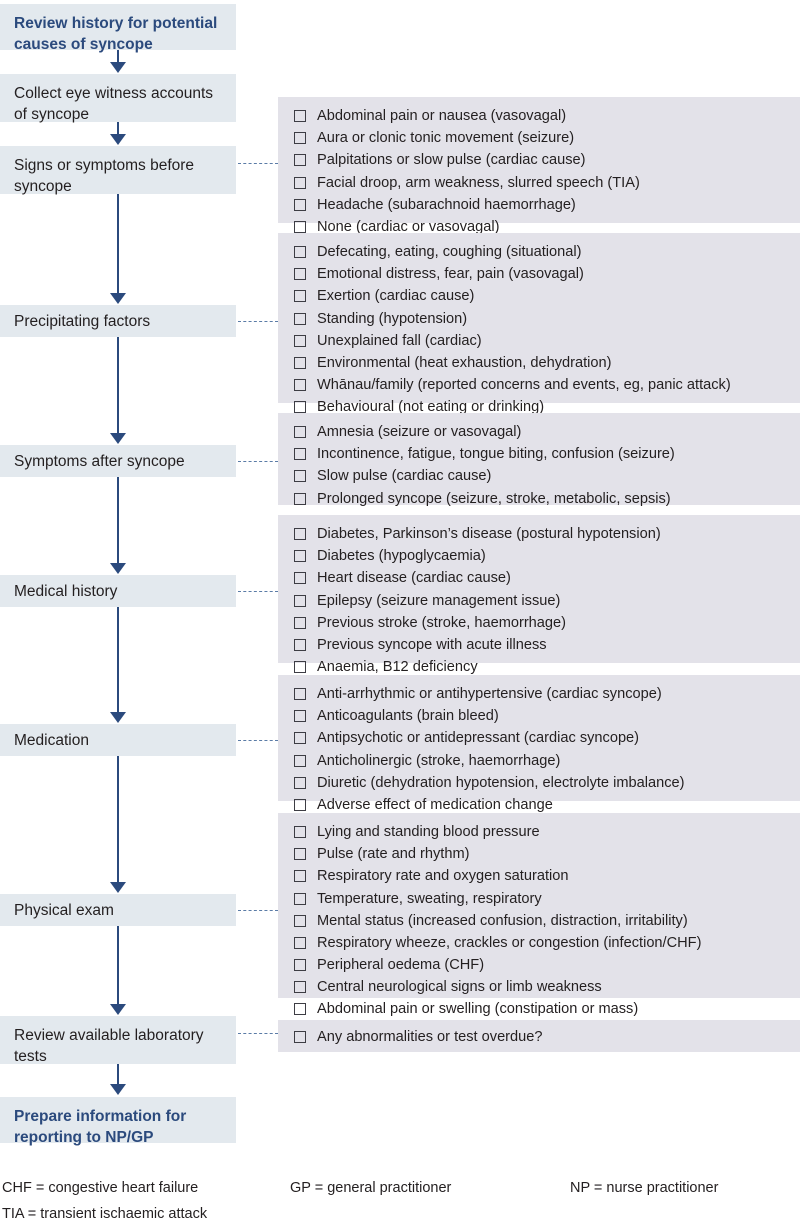 This screenshot has width=800, height=1224. Describe the element at coordinates (118, 1040) in the screenshot. I see `process-box-review-lab-tests: Review available laboratory tests` at that location.